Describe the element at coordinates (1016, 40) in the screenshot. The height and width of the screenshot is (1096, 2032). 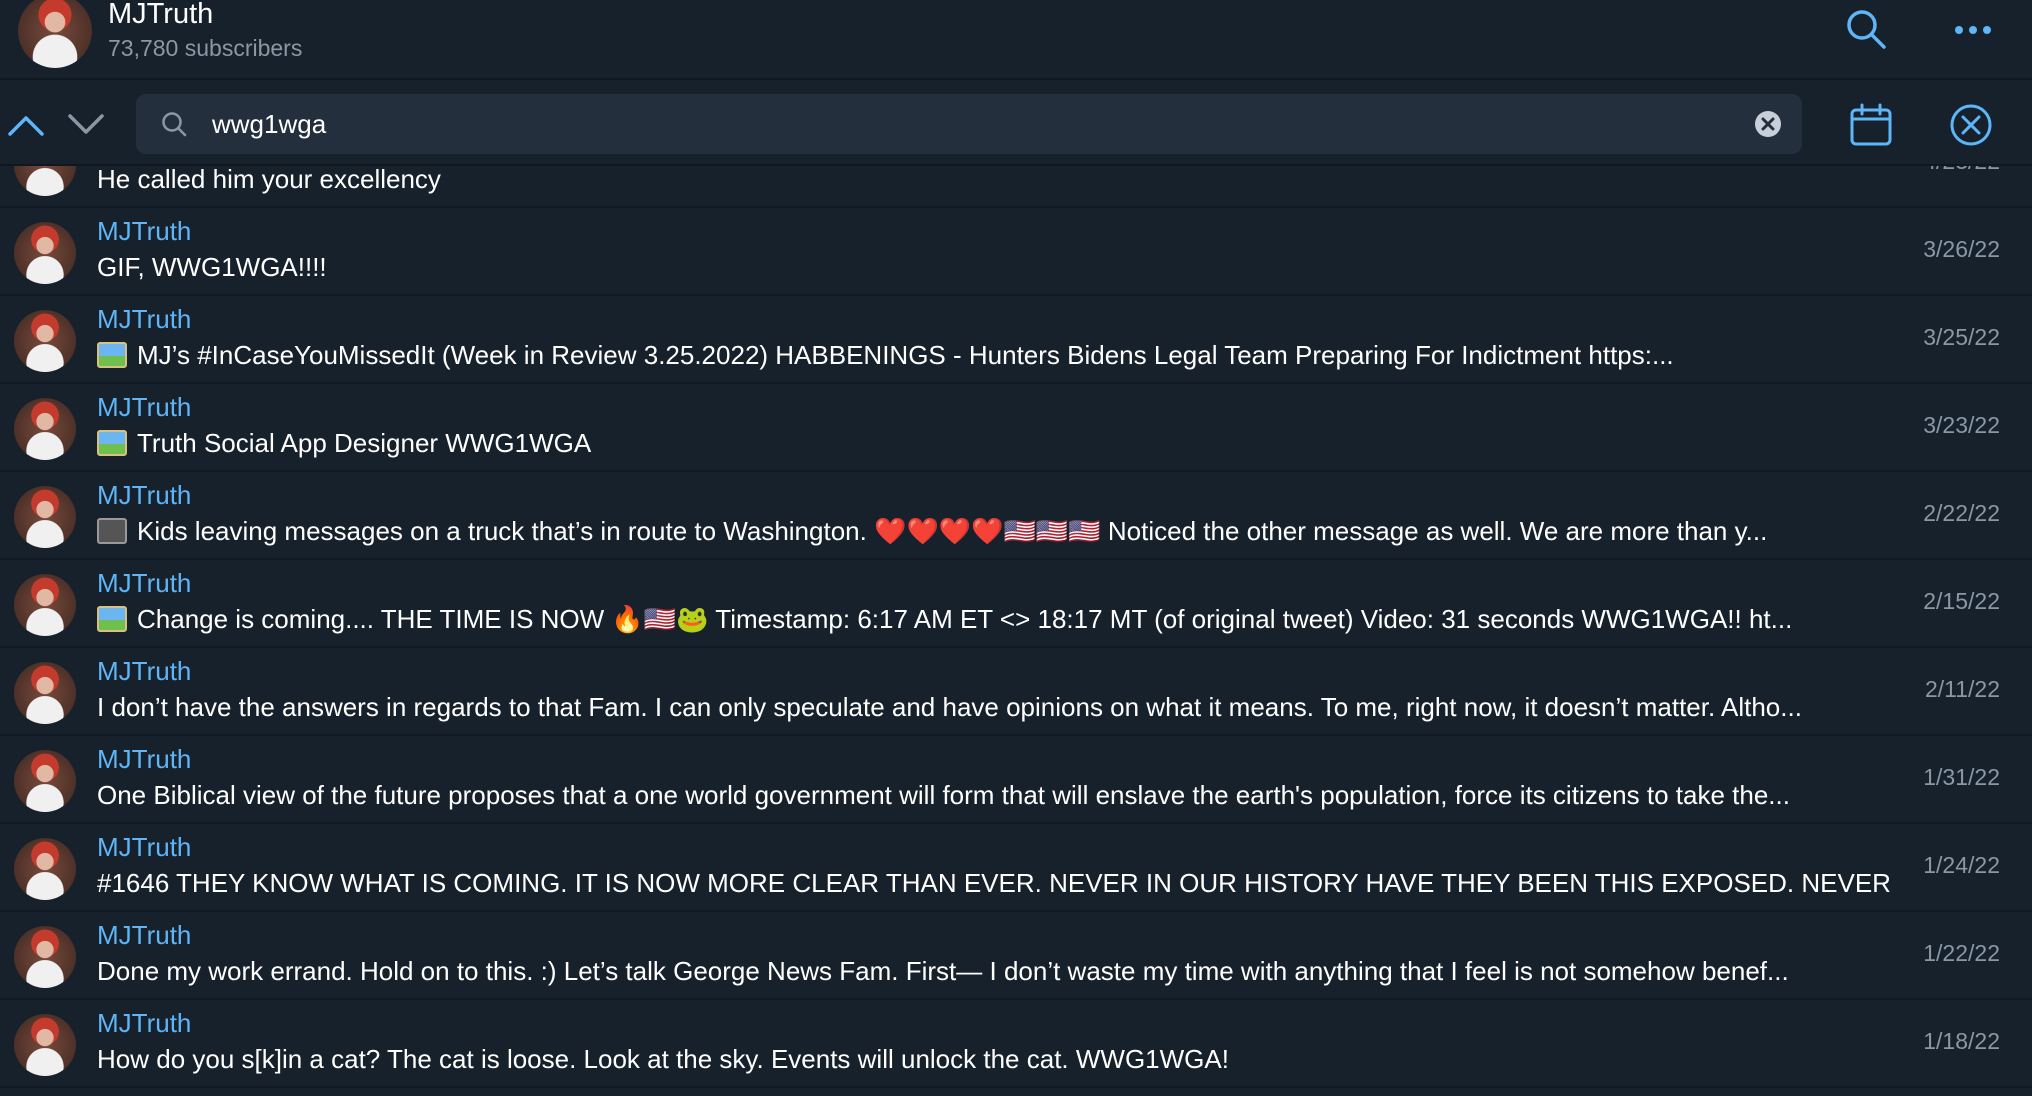
I see `channel-header: MJTruth 73,780 subscribers` at that location.